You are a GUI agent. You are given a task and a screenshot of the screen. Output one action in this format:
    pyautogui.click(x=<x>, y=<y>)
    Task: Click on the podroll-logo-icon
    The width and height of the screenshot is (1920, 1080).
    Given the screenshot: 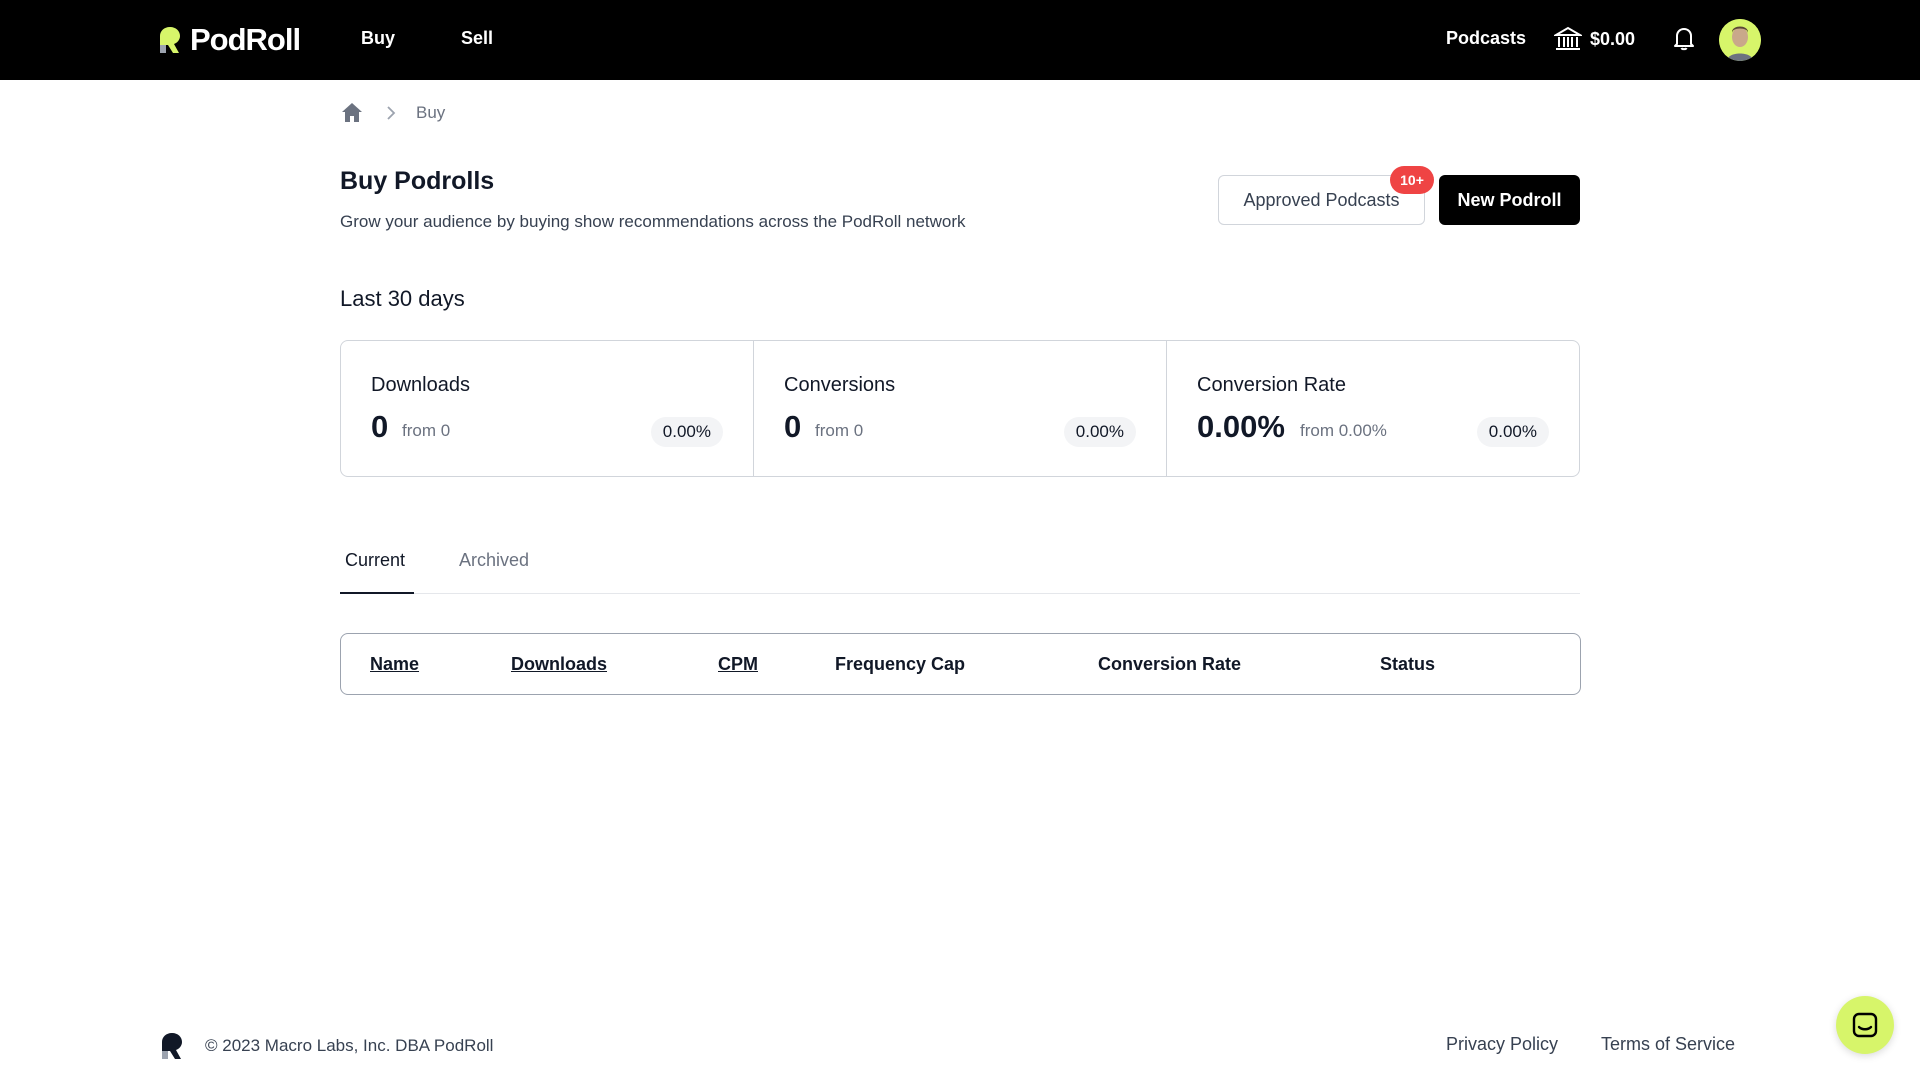 What is the action you would take?
    pyautogui.click(x=170, y=40)
    